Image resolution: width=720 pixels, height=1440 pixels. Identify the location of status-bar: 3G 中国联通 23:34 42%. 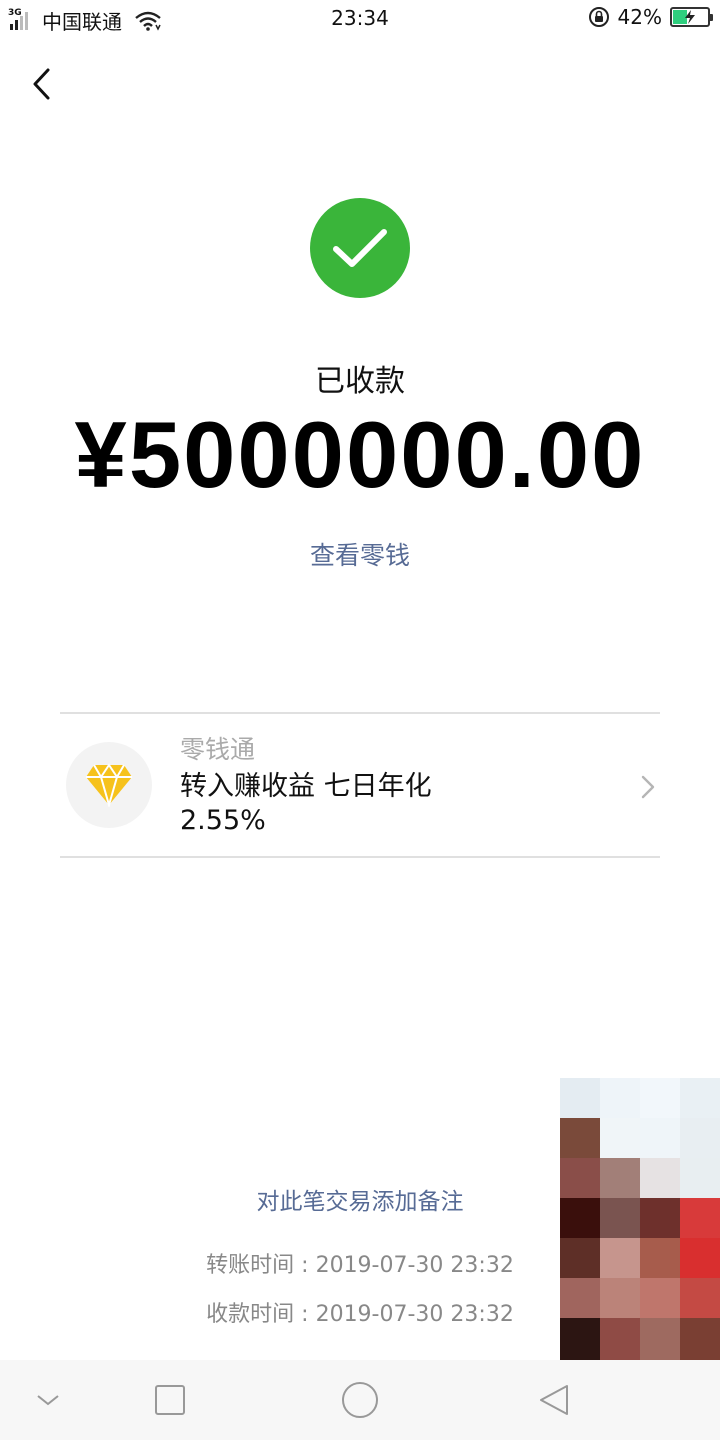
(360, 19).